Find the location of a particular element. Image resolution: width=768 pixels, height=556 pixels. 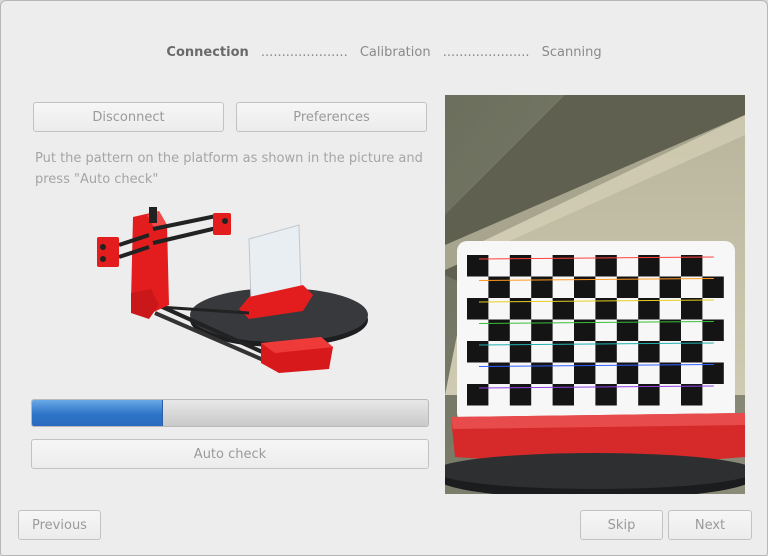

3d-scanner-illustration is located at coordinates (232, 290).